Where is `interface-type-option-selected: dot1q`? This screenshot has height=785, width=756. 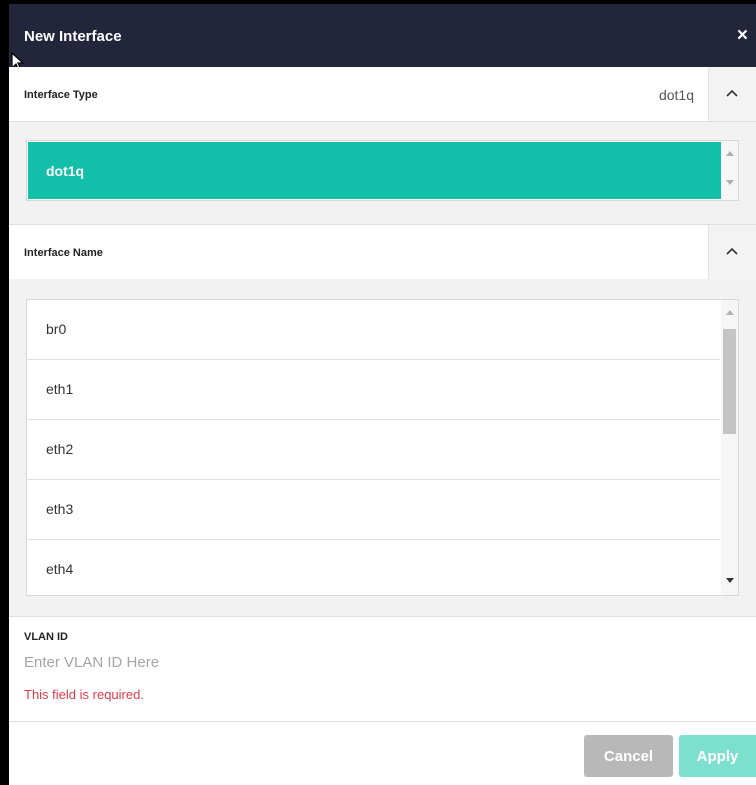 interface-type-option-selected: dot1q is located at coordinates (374, 170).